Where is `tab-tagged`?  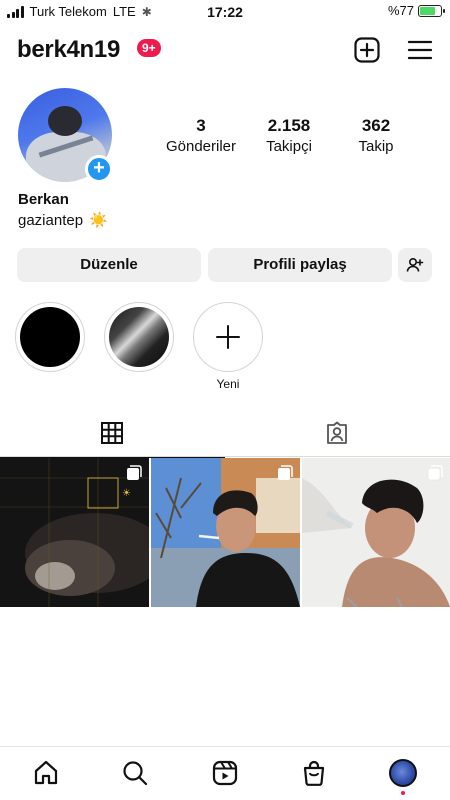 tab-tagged is located at coordinates (337, 434).